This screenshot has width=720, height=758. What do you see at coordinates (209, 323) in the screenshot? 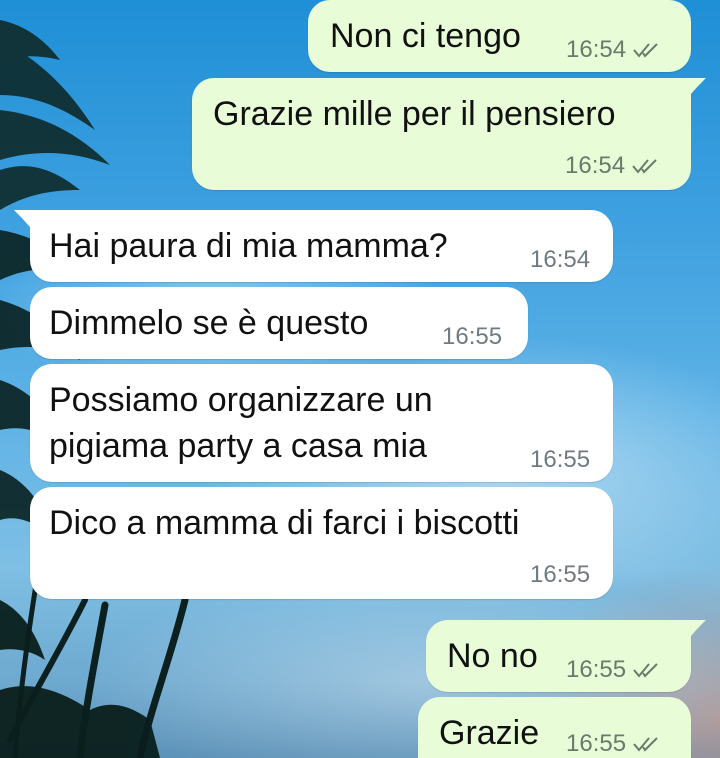
I see `message-text: Dimmelo se è questo` at bounding box center [209, 323].